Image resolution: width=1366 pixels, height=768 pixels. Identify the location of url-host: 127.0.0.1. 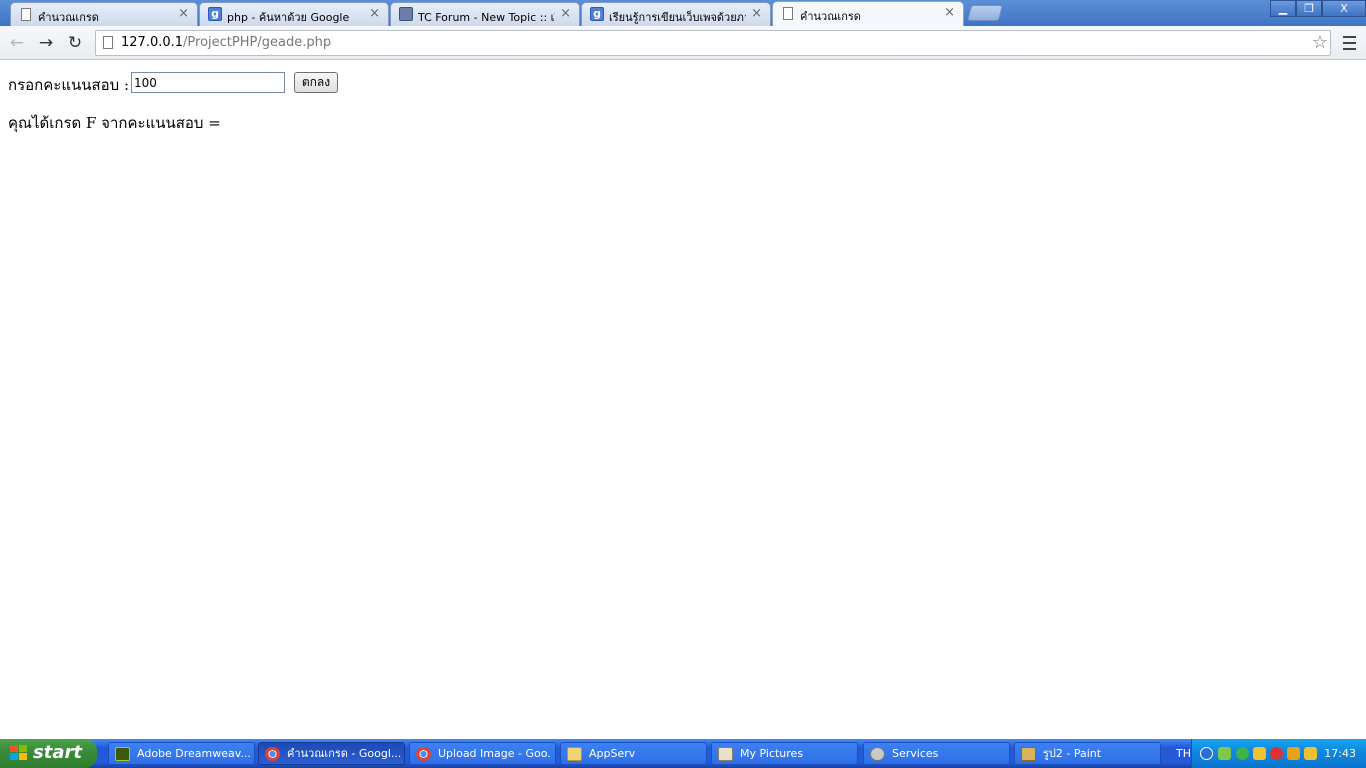
(152, 42).